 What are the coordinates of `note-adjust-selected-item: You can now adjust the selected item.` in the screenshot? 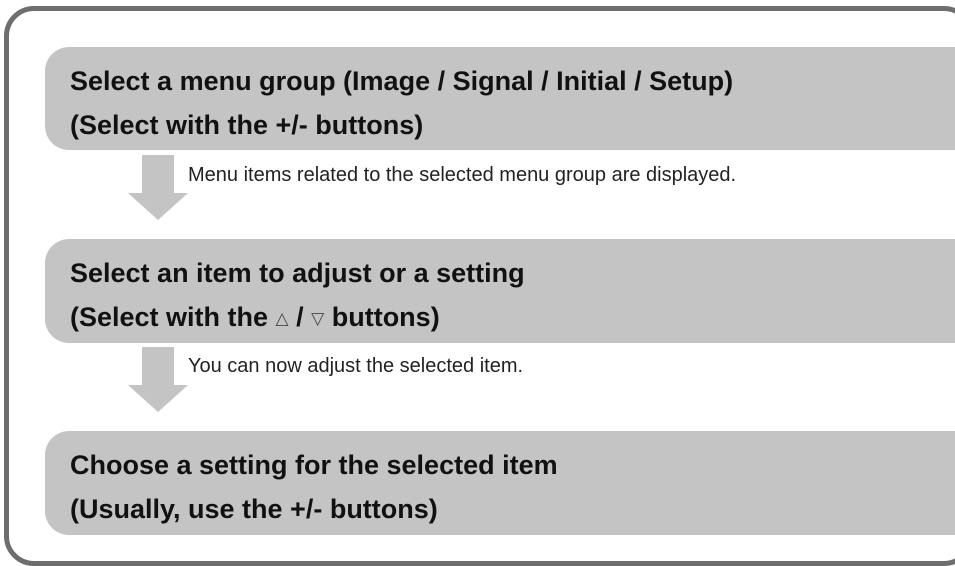 It's located at (356, 366).